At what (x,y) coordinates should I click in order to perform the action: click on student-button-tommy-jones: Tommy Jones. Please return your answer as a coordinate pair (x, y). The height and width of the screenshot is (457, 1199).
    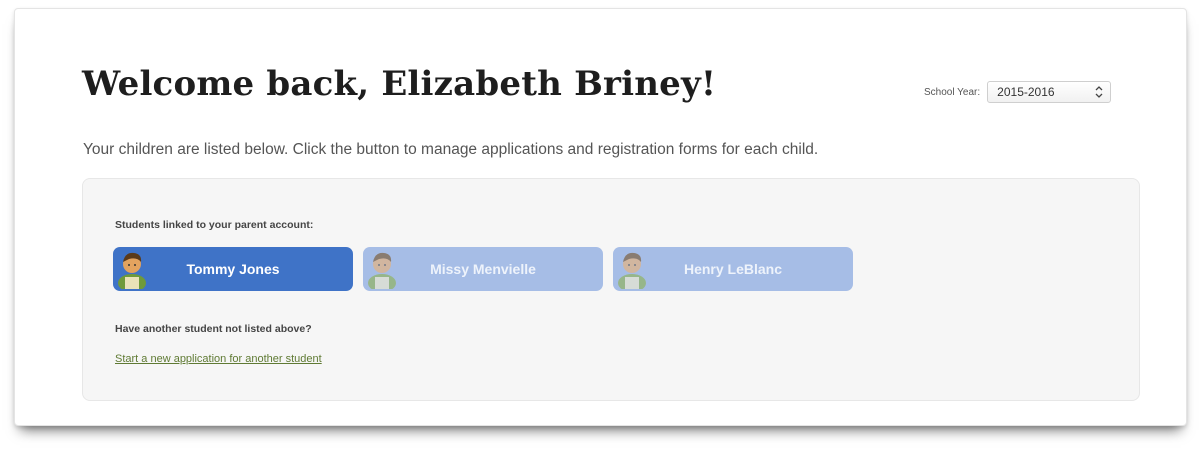
    Looking at the image, I should click on (233, 269).